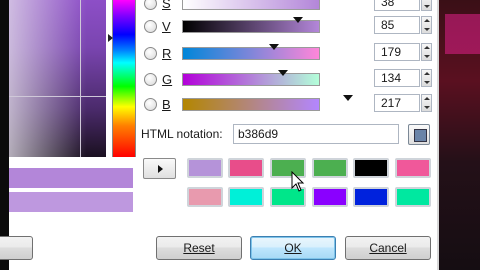  What do you see at coordinates (150, 5) in the screenshot?
I see `radio-s` at bounding box center [150, 5].